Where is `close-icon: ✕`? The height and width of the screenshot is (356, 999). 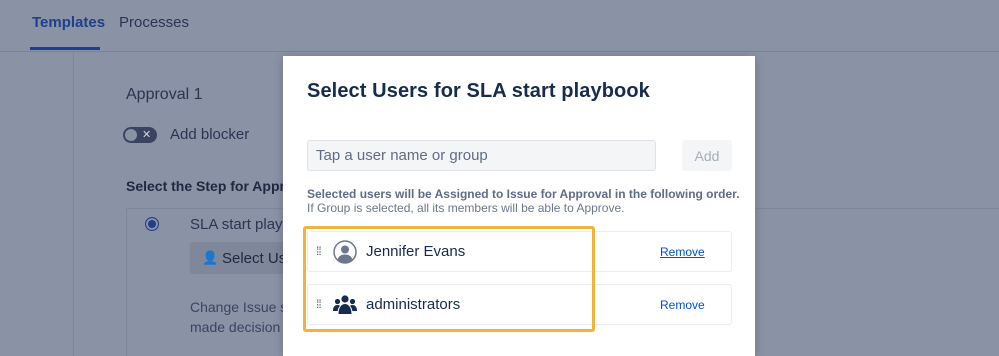 close-icon: ✕ is located at coordinates (147, 135).